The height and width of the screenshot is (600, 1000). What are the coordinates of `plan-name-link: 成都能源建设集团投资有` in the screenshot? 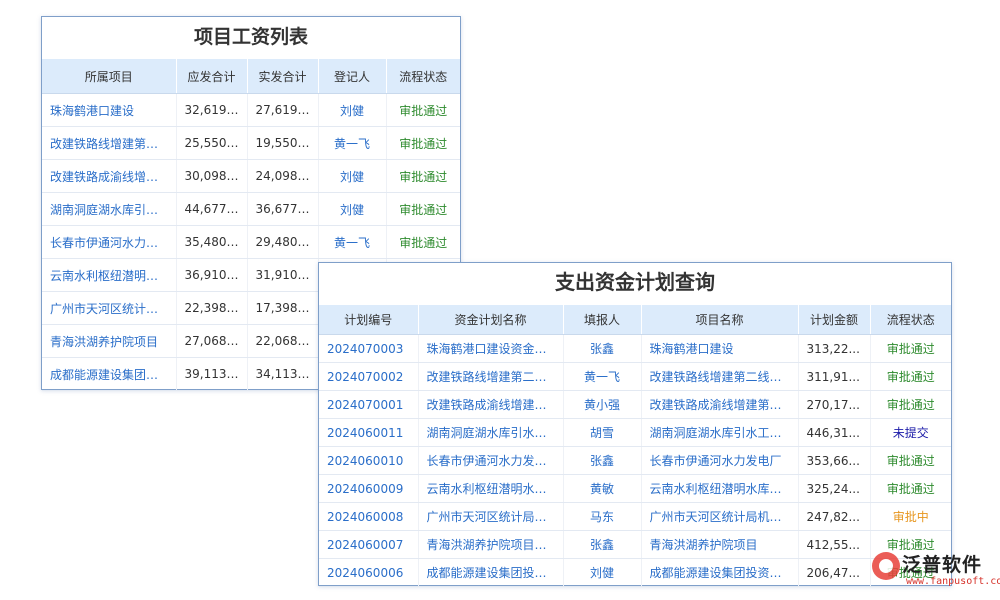 It's located at (490, 572).